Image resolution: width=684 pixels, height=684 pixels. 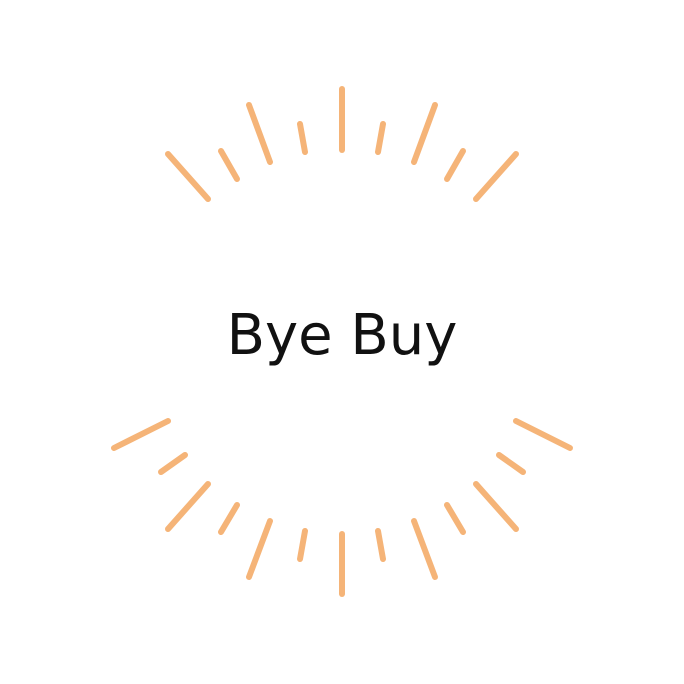 What do you see at coordinates (342, 144) in the screenshot?
I see `top-sunburst-rays` at bounding box center [342, 144].